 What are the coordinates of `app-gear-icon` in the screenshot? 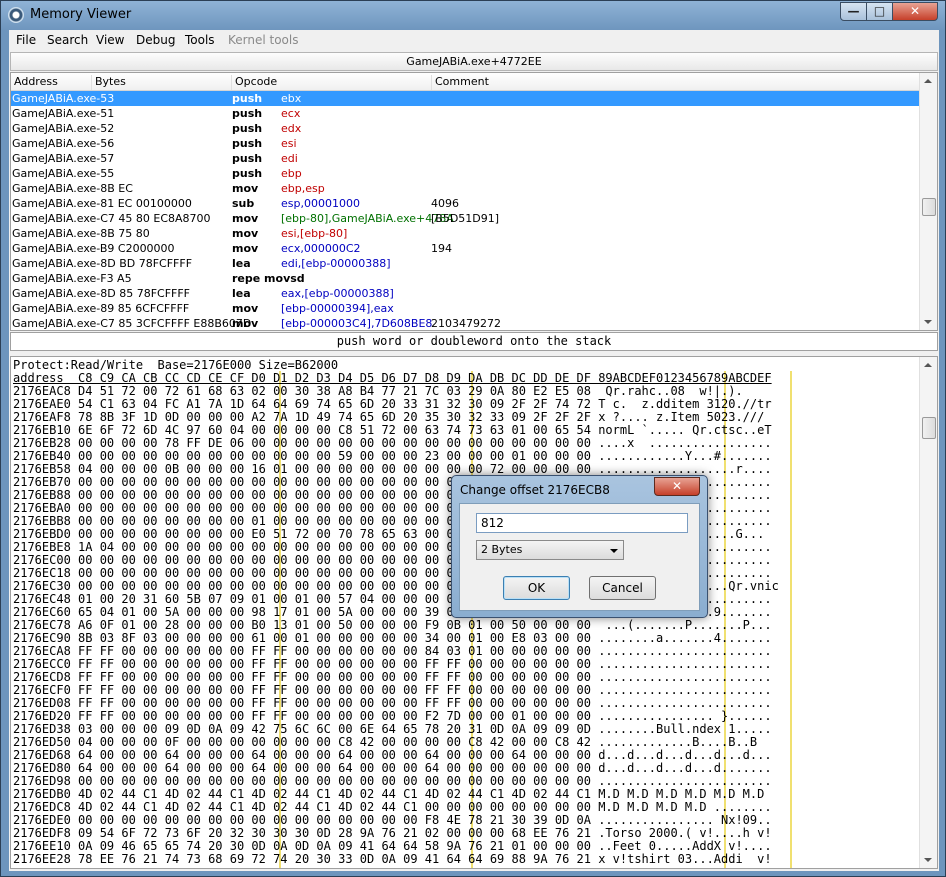 It's located at (16, 15).